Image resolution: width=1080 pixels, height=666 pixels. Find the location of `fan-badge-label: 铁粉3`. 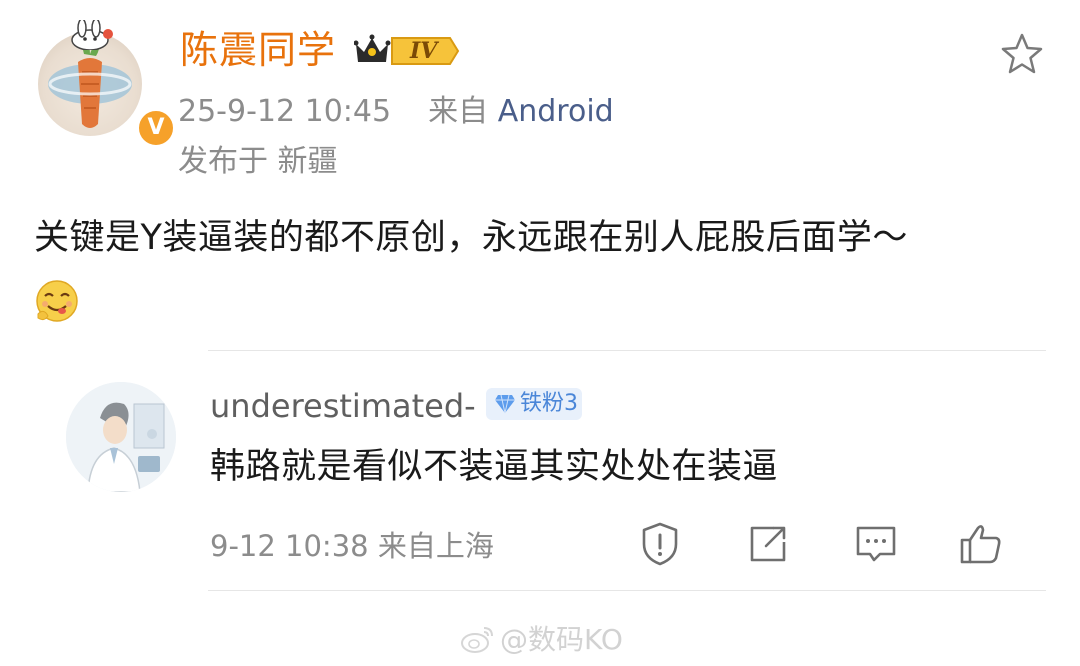

fan-badge-label: 铁粉3 is located at coordinates (549, 403).